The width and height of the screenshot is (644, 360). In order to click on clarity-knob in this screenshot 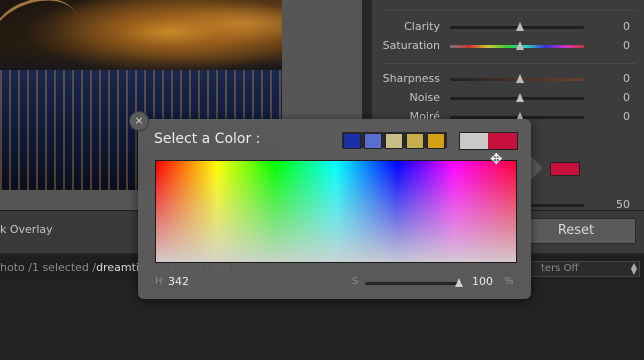, I will do `click(520, 26)`.